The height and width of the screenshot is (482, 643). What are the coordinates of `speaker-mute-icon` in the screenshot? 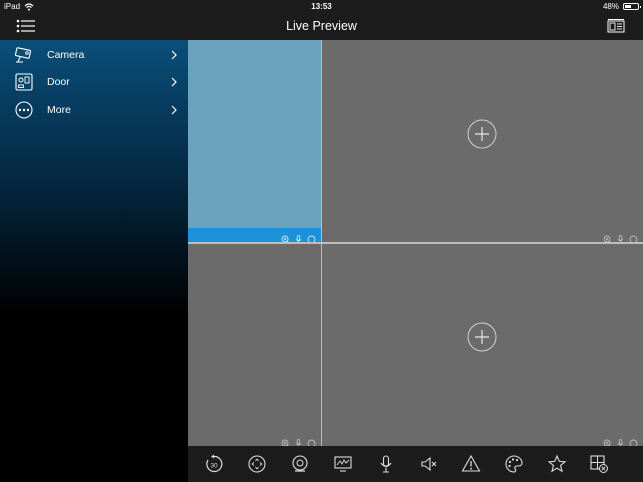 It's located at (429, 464).